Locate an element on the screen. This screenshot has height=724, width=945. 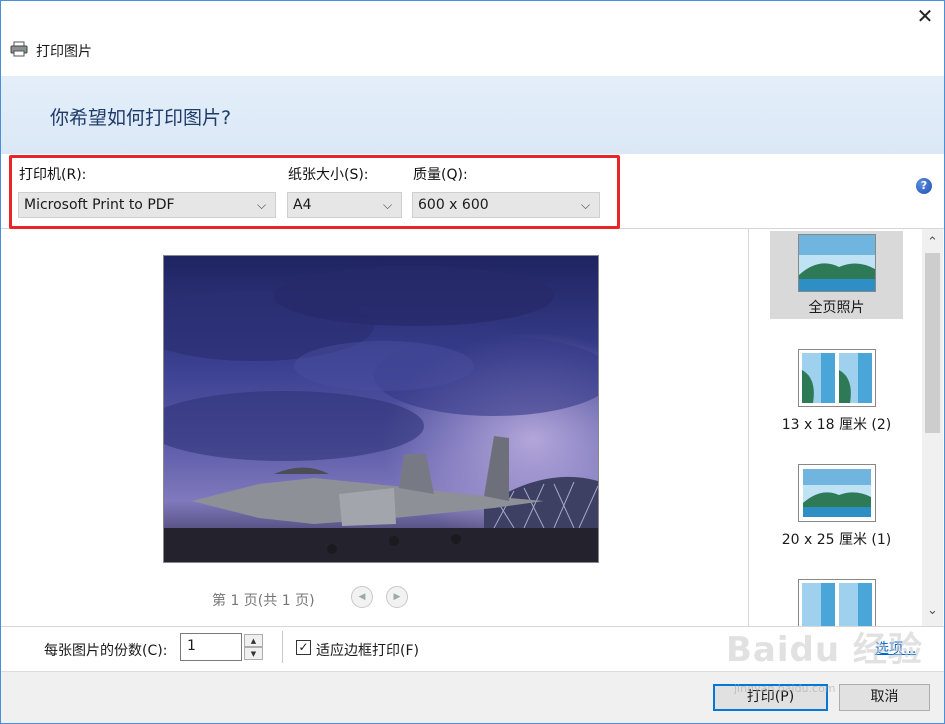
previous-page-button: ◀ is located at coordinates (362, 597).